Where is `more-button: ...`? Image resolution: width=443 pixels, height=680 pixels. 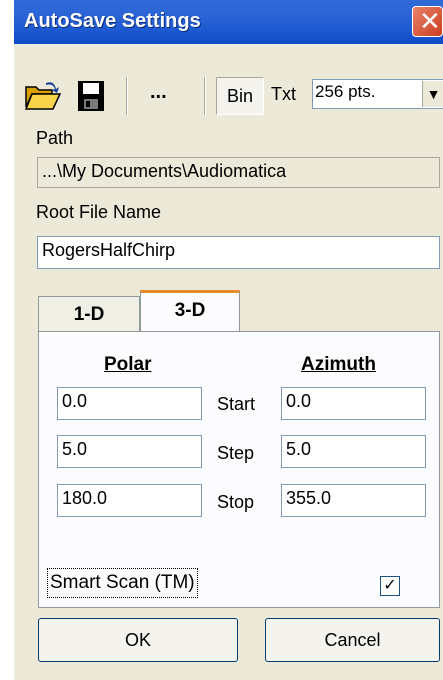
more-button: ... is located at coordinates (158, 92).